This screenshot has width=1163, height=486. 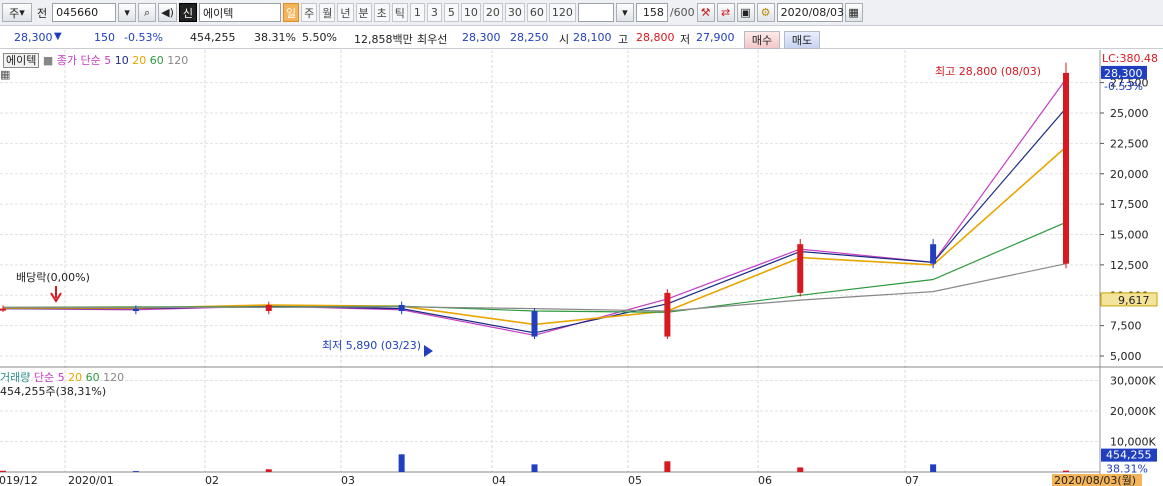 I want to click on ref-price-tag: 9,617, so click(x=1134, y=300).